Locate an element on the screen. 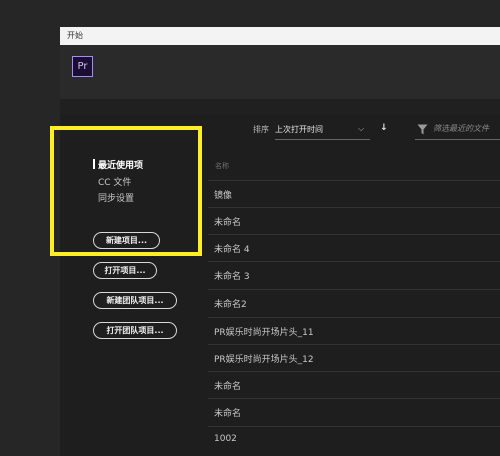  nav-item-recent: 最近使用项 is located at coordinates (117, 164).